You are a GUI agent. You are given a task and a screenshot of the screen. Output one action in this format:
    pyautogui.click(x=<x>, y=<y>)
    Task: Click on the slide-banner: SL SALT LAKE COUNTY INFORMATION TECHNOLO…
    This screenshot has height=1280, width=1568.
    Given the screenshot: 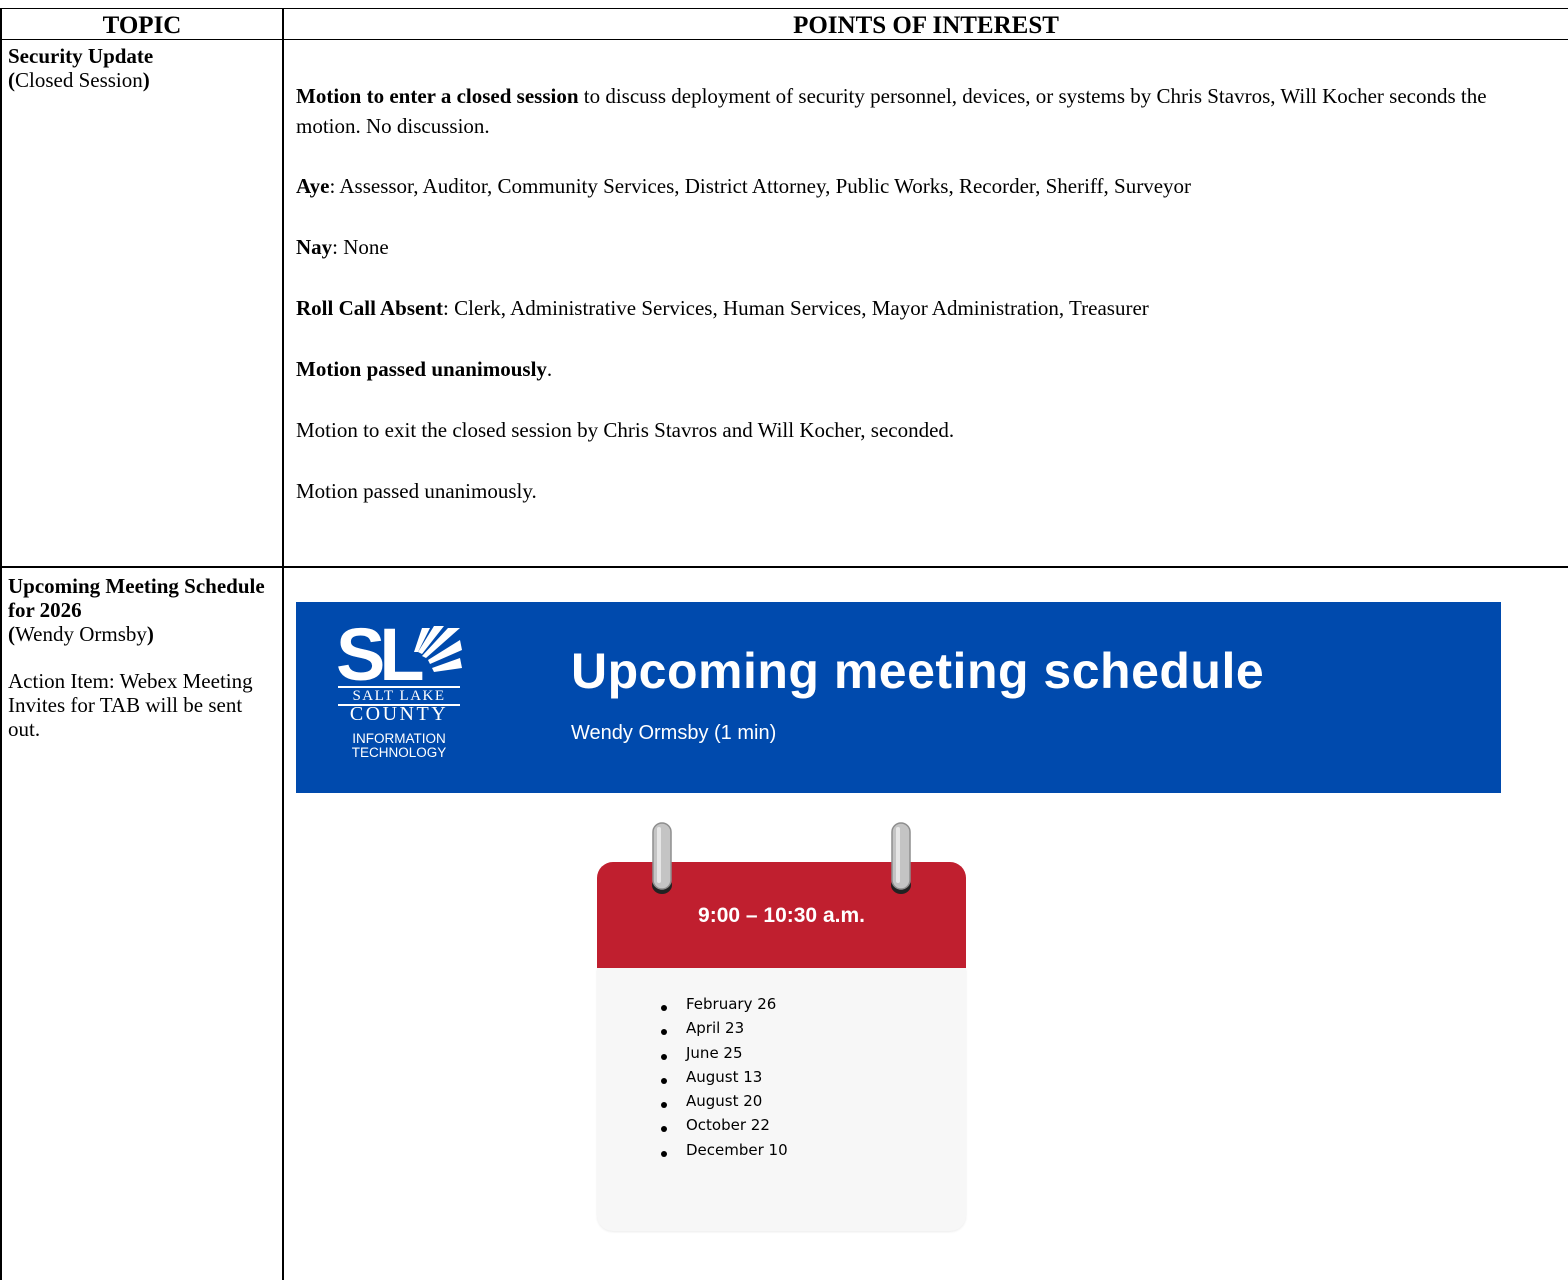 What is the action you would take?
    pyautogui.click(x=898, y=697)
    